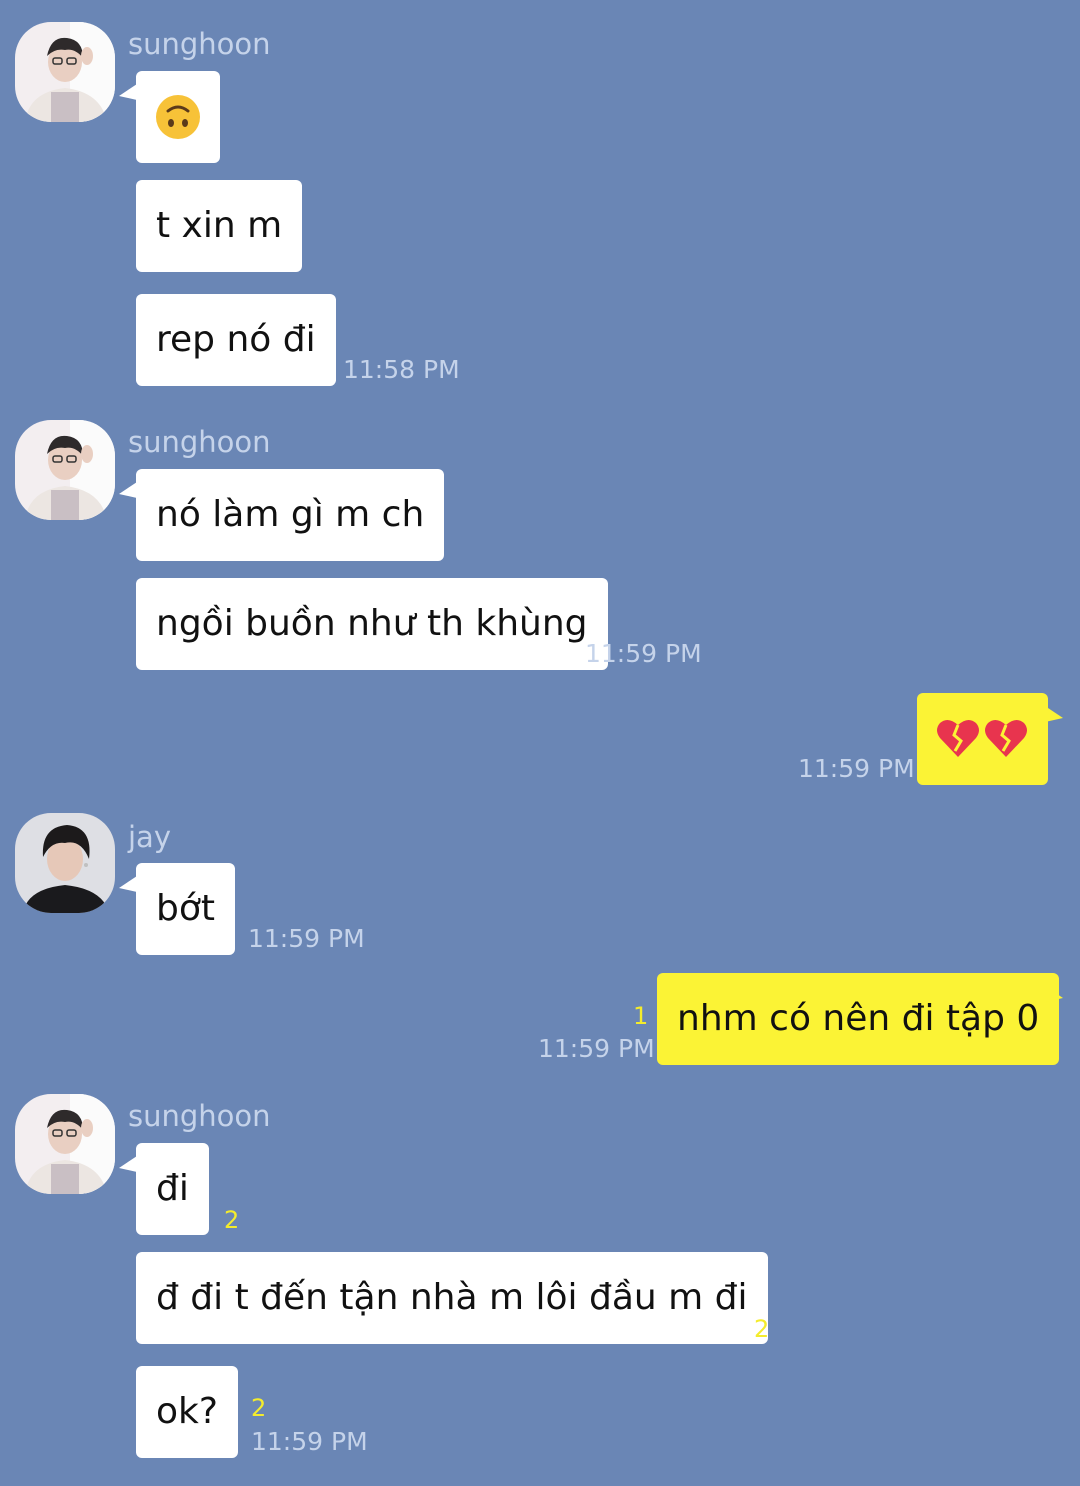  I want to click on message-bubble: đ đi t đến tận nhà m lôi đầu m đi, so click(452, 1298).